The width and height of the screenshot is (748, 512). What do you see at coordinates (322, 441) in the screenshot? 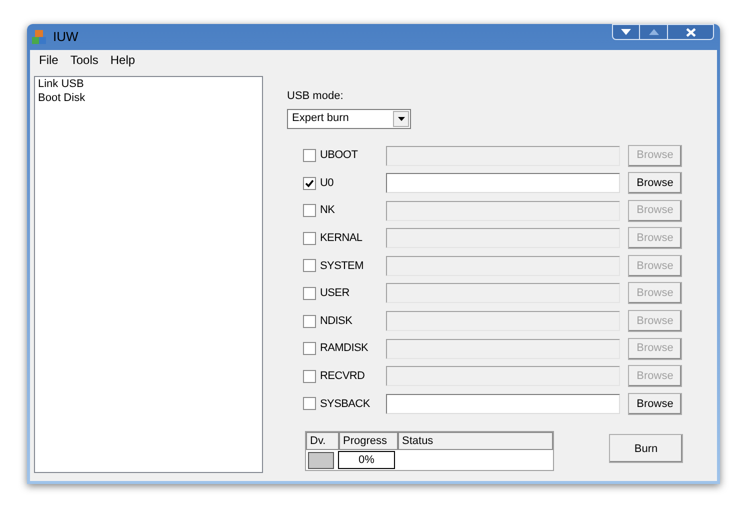
I see `column-header: Dv.` at bounding box center [322, 441].